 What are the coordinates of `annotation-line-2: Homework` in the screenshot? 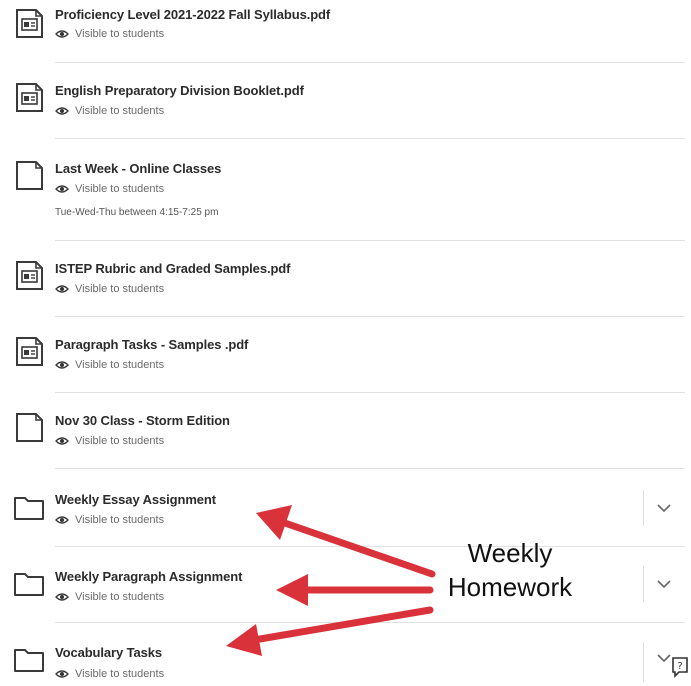 It's located at (510, 587).